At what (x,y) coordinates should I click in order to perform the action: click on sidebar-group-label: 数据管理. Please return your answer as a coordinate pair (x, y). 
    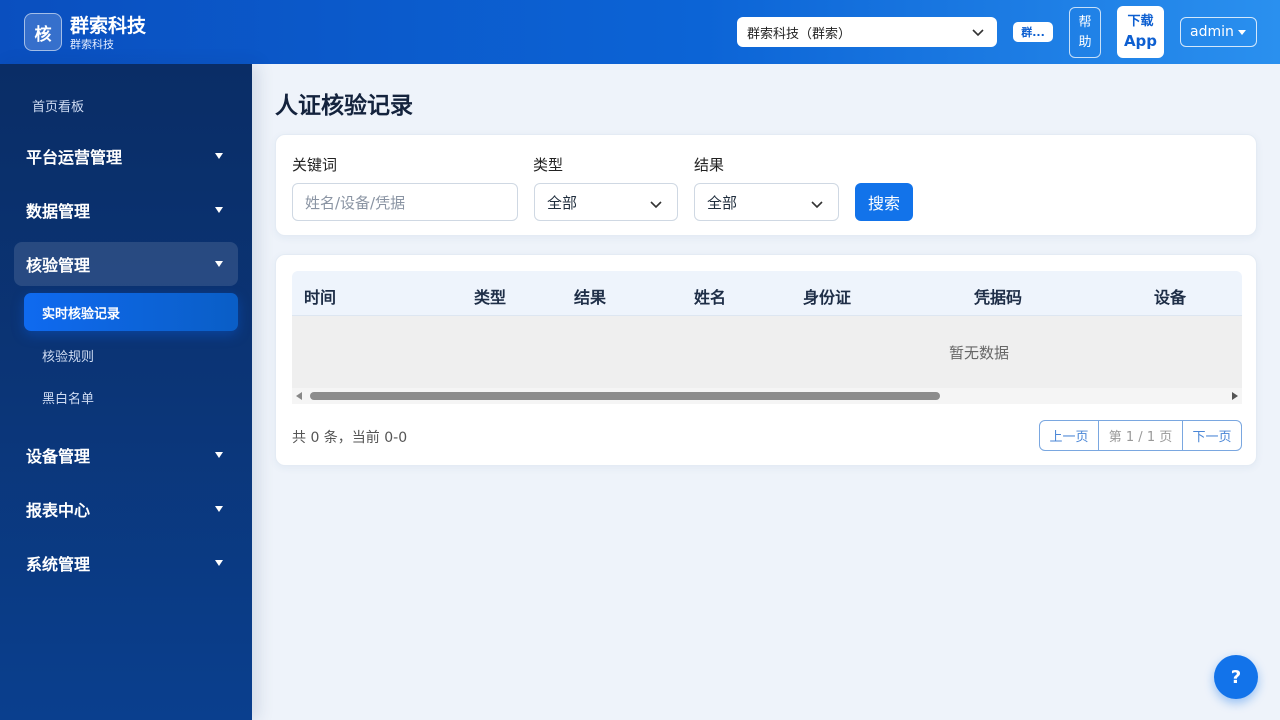
    Looking at the image, I should click on (58, 211).